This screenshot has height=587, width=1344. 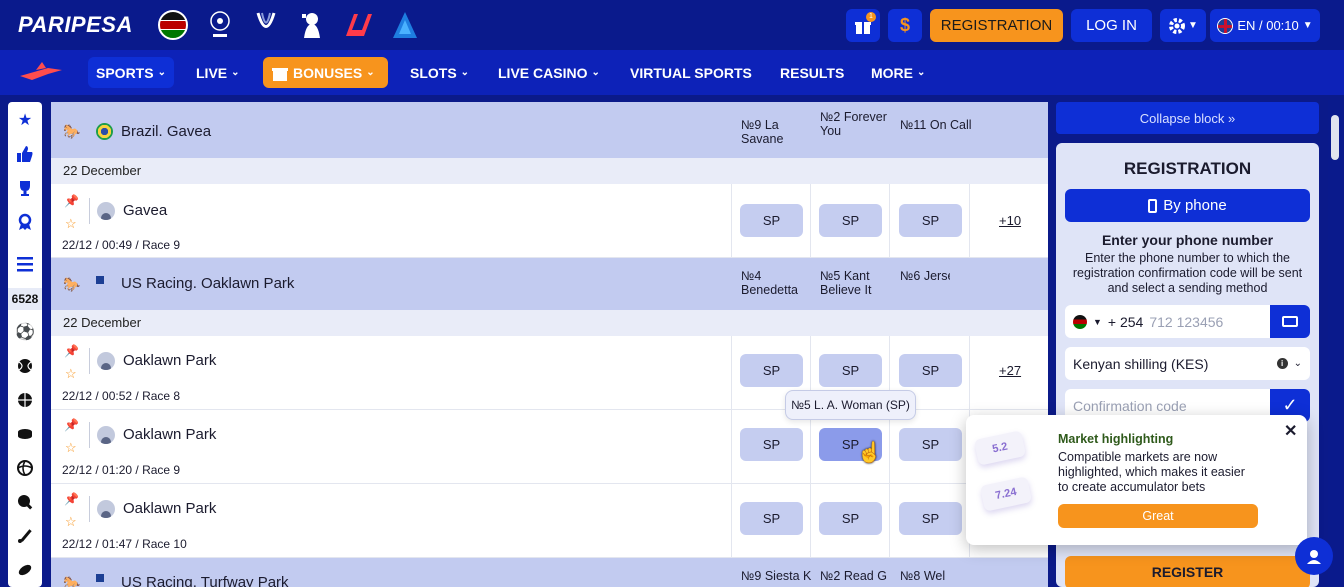 I want to click on event-meta: 22/12 / 01:47 / Race 10, so click(x=124, y=544).